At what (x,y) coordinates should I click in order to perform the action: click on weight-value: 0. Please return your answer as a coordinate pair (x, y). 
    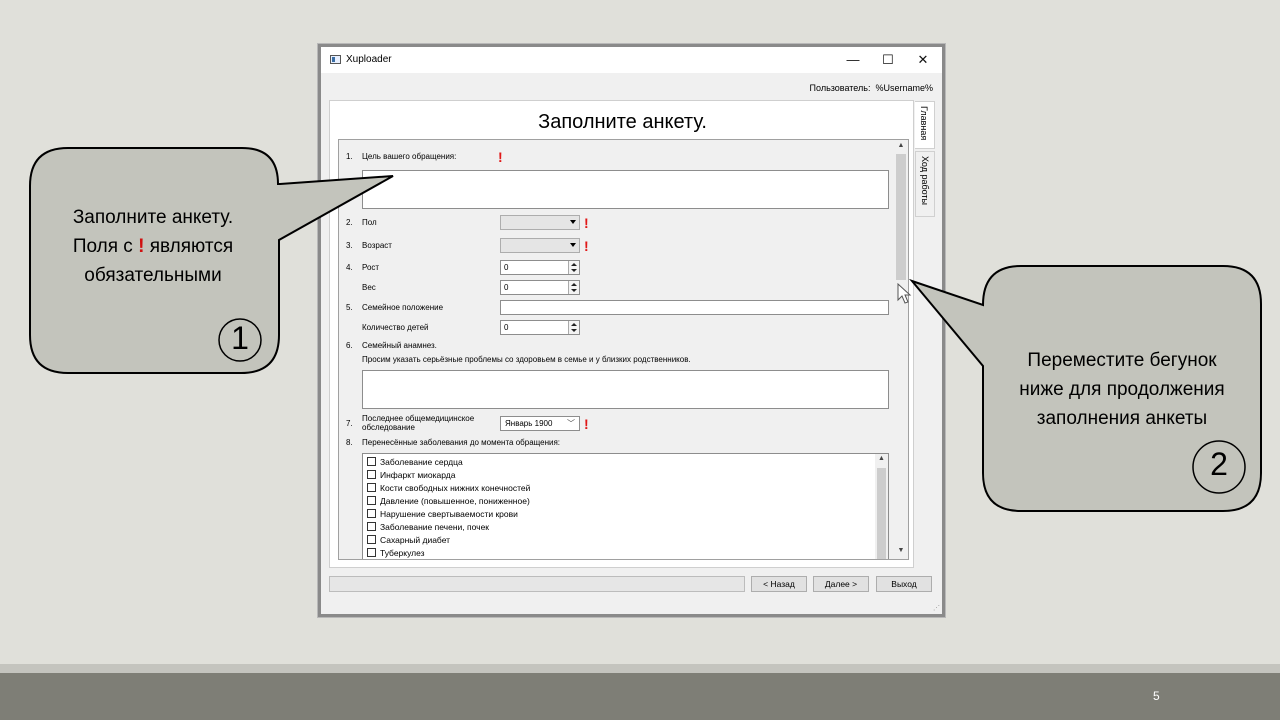
    Looking at the image, I should click on (506, 287).